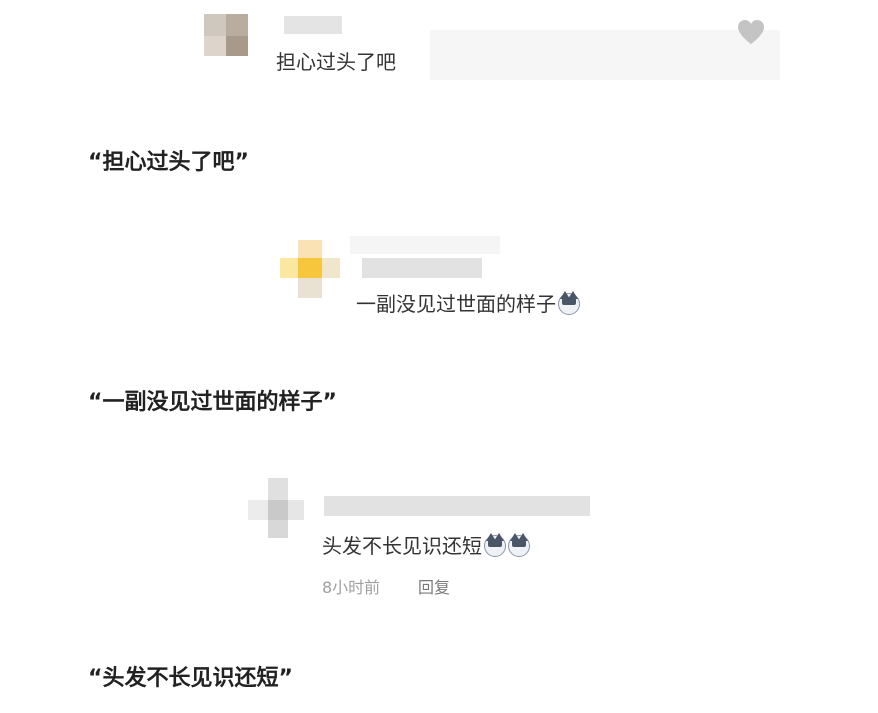 The height and width of the screenshot is (713, 878). I want to click on caption-3: “头发不长见识还短”, so click(190, 678).